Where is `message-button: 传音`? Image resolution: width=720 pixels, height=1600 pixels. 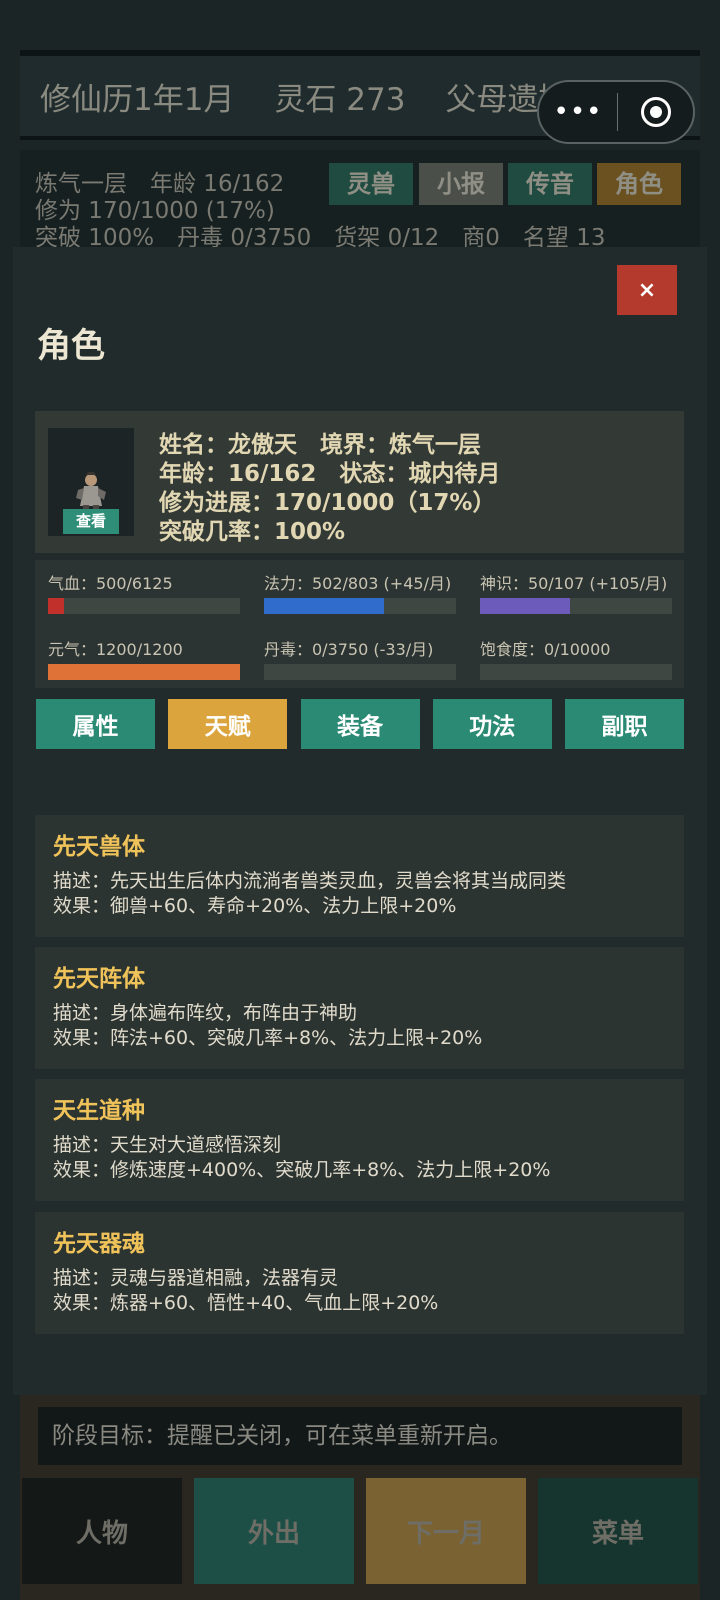
message-button: 传音 is located at coordinates (550, 184).